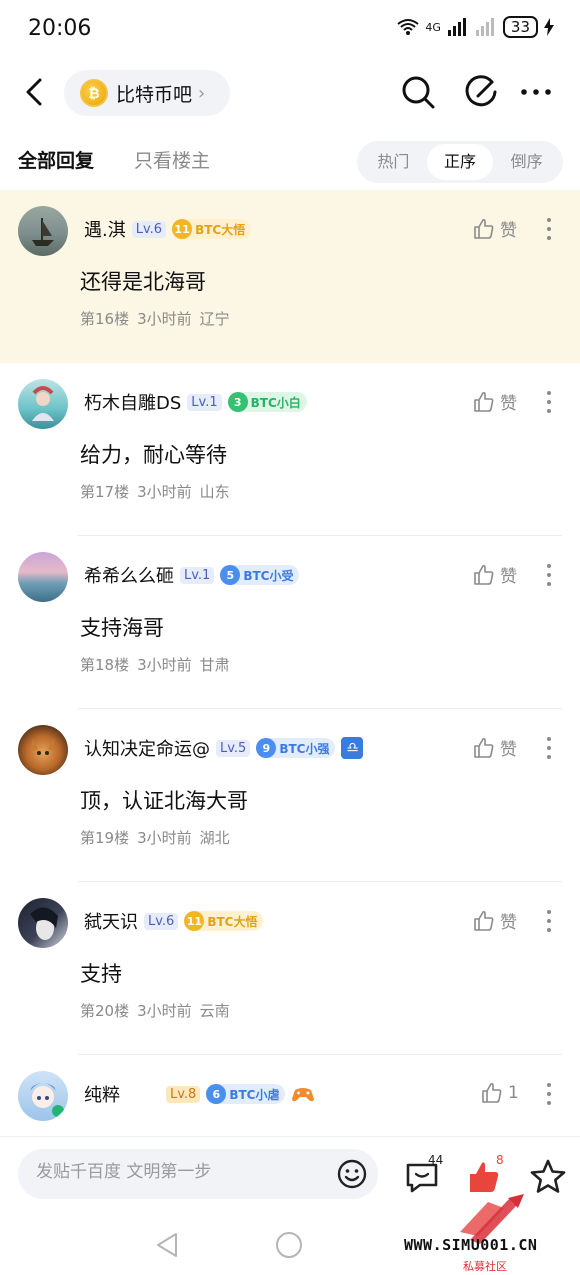 Image resolution: width=580 pixels, height=1275 pixels. I want to click on search-icon, so click(418, 92).